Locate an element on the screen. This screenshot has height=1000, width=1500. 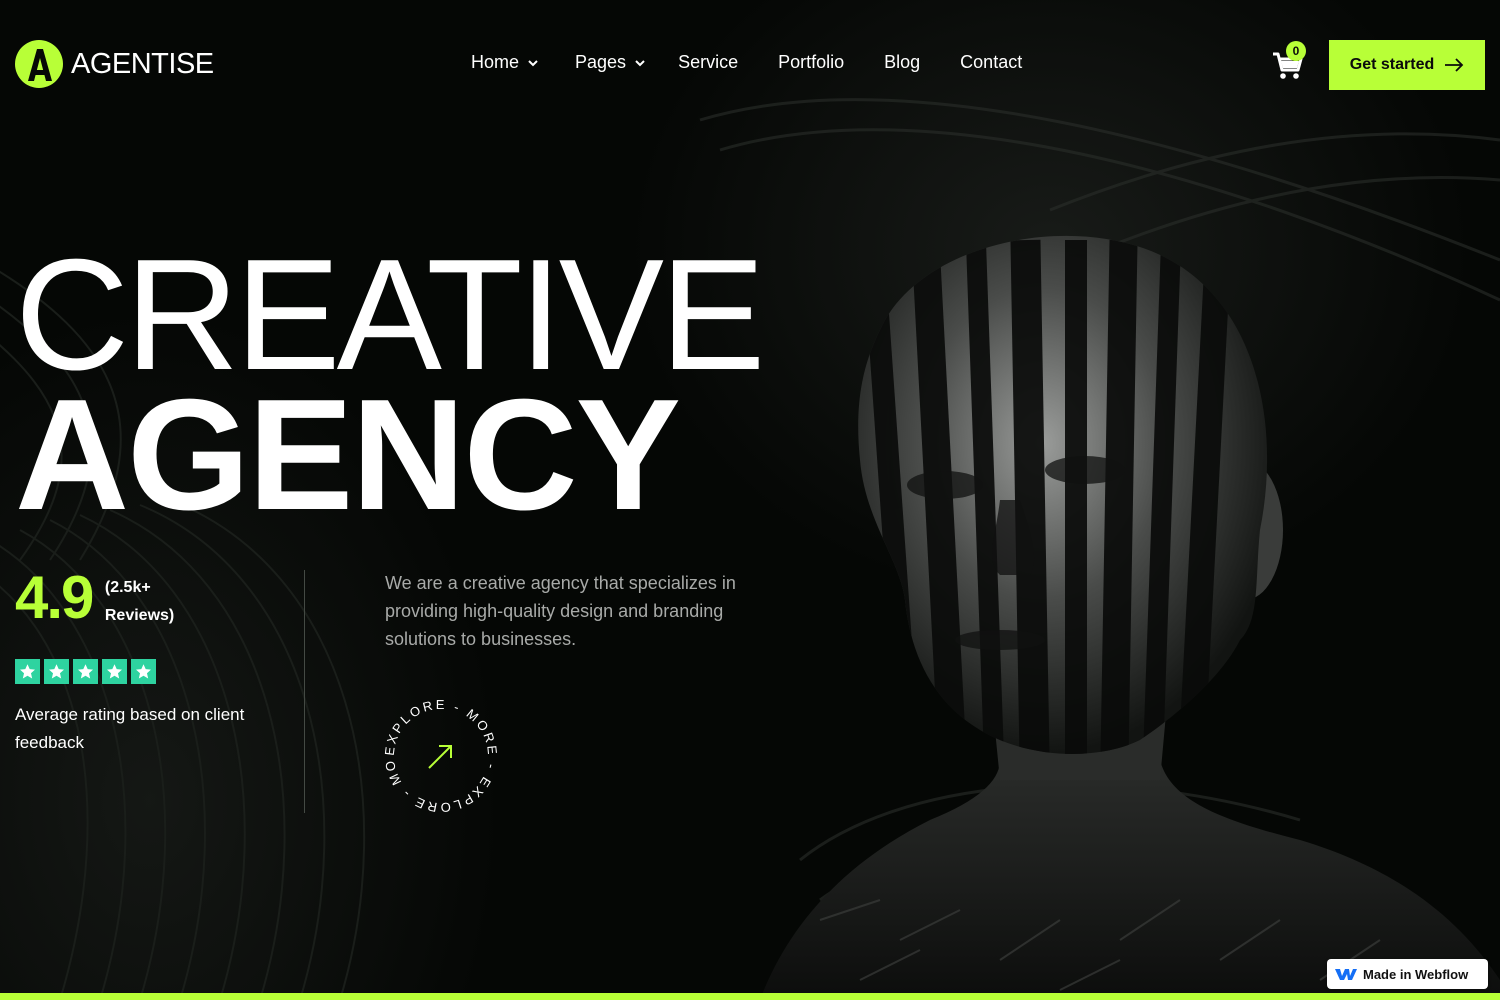
nav-item-home: Home is located at coordinates (505, 62).